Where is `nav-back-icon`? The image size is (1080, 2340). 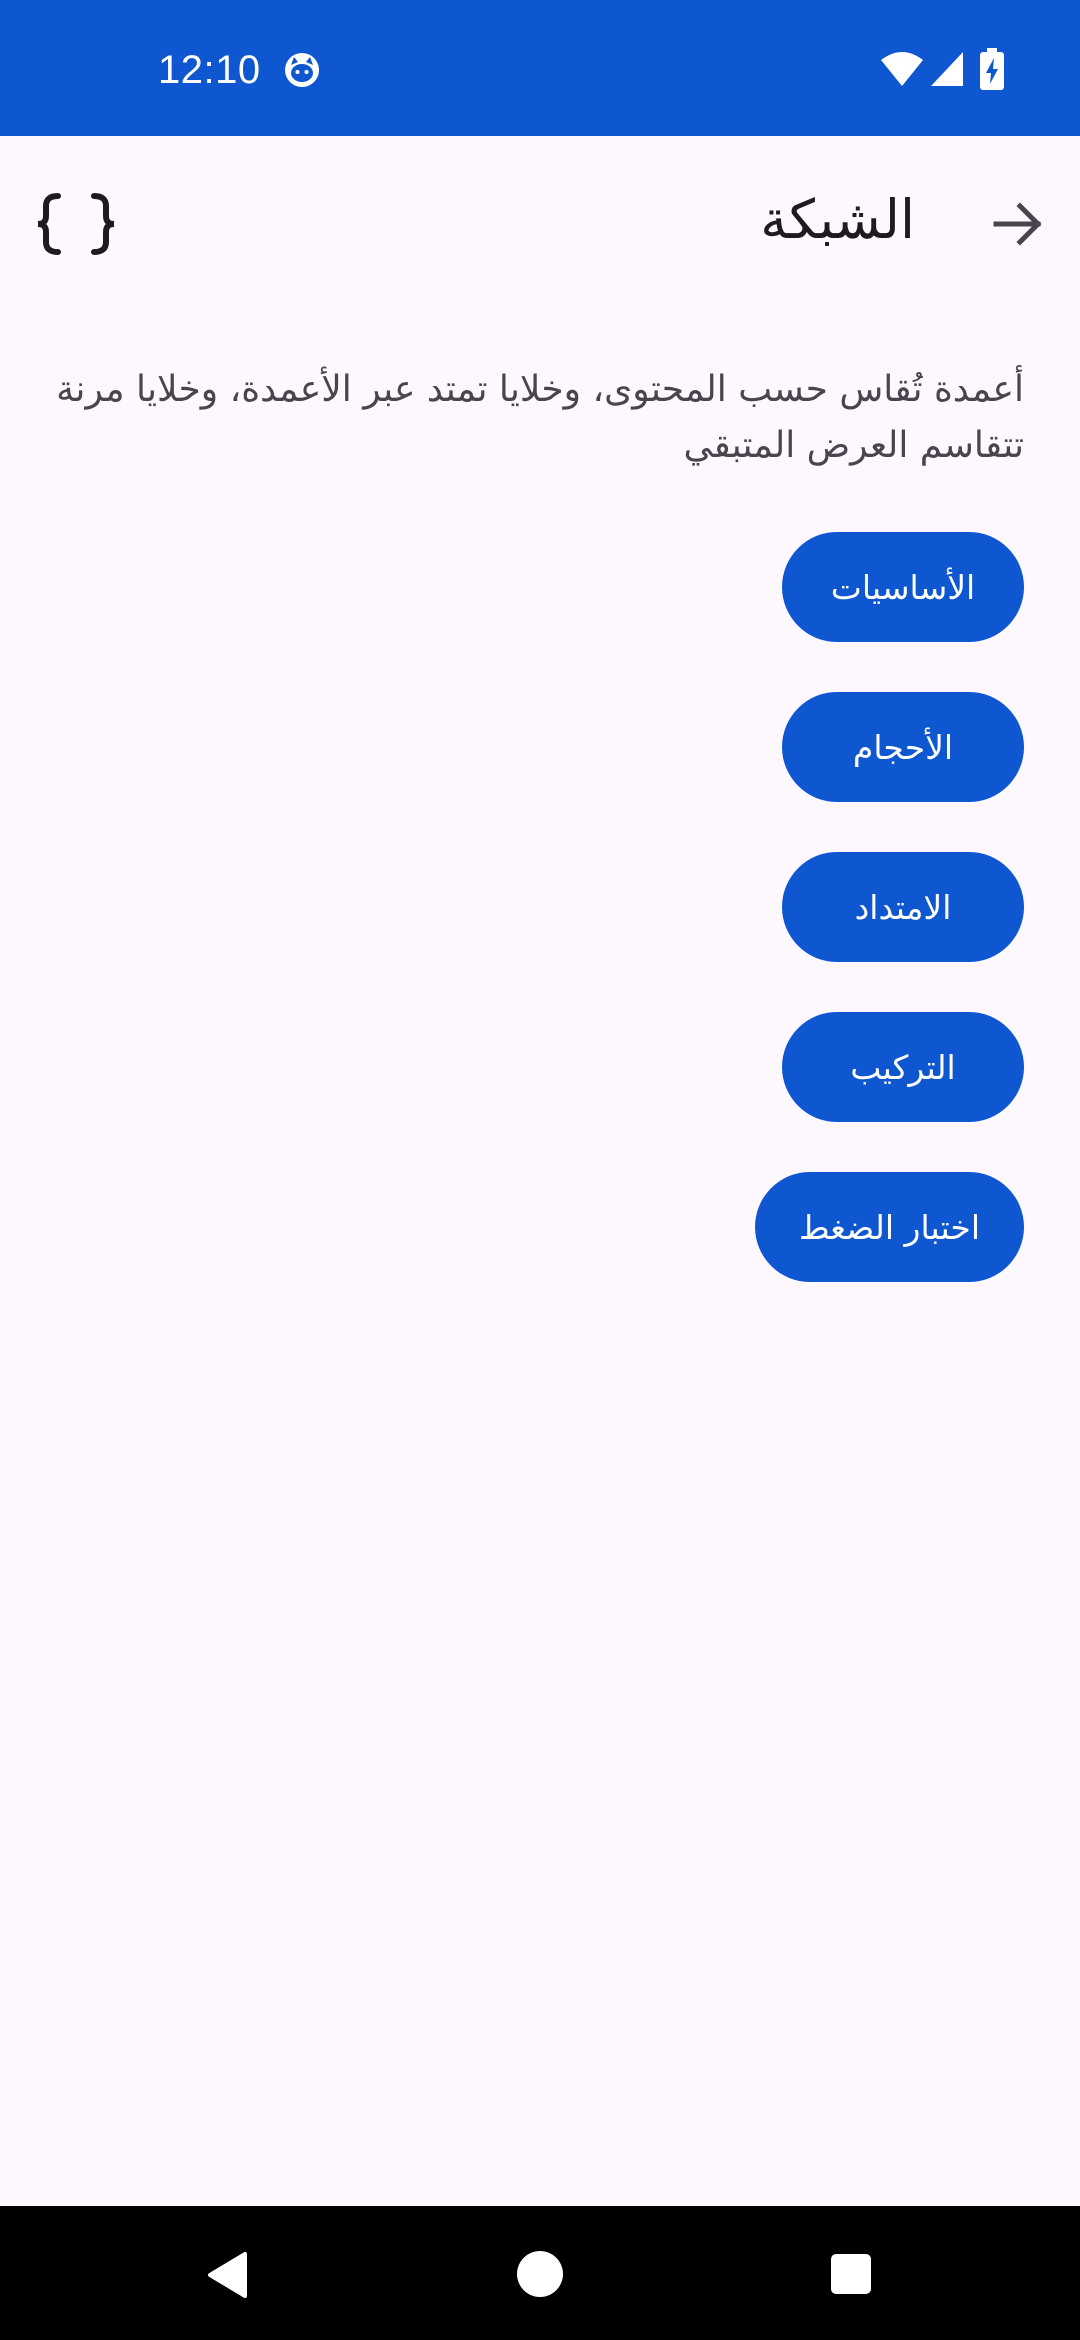
nav-back-icon is located at coordinates (228, 2275).